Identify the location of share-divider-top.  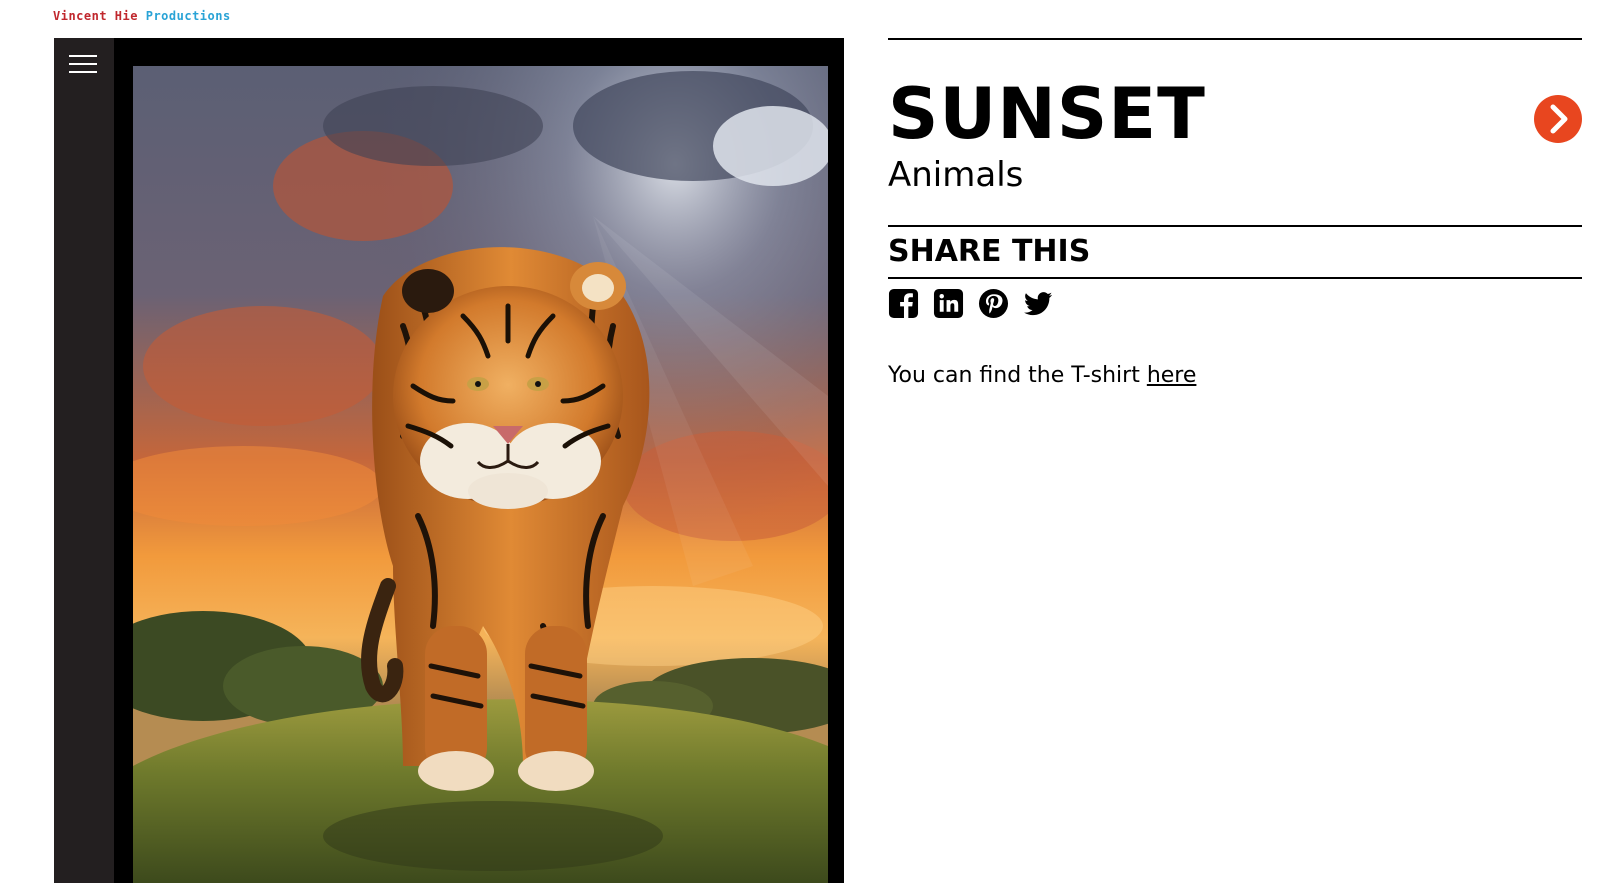
(1235, 226).